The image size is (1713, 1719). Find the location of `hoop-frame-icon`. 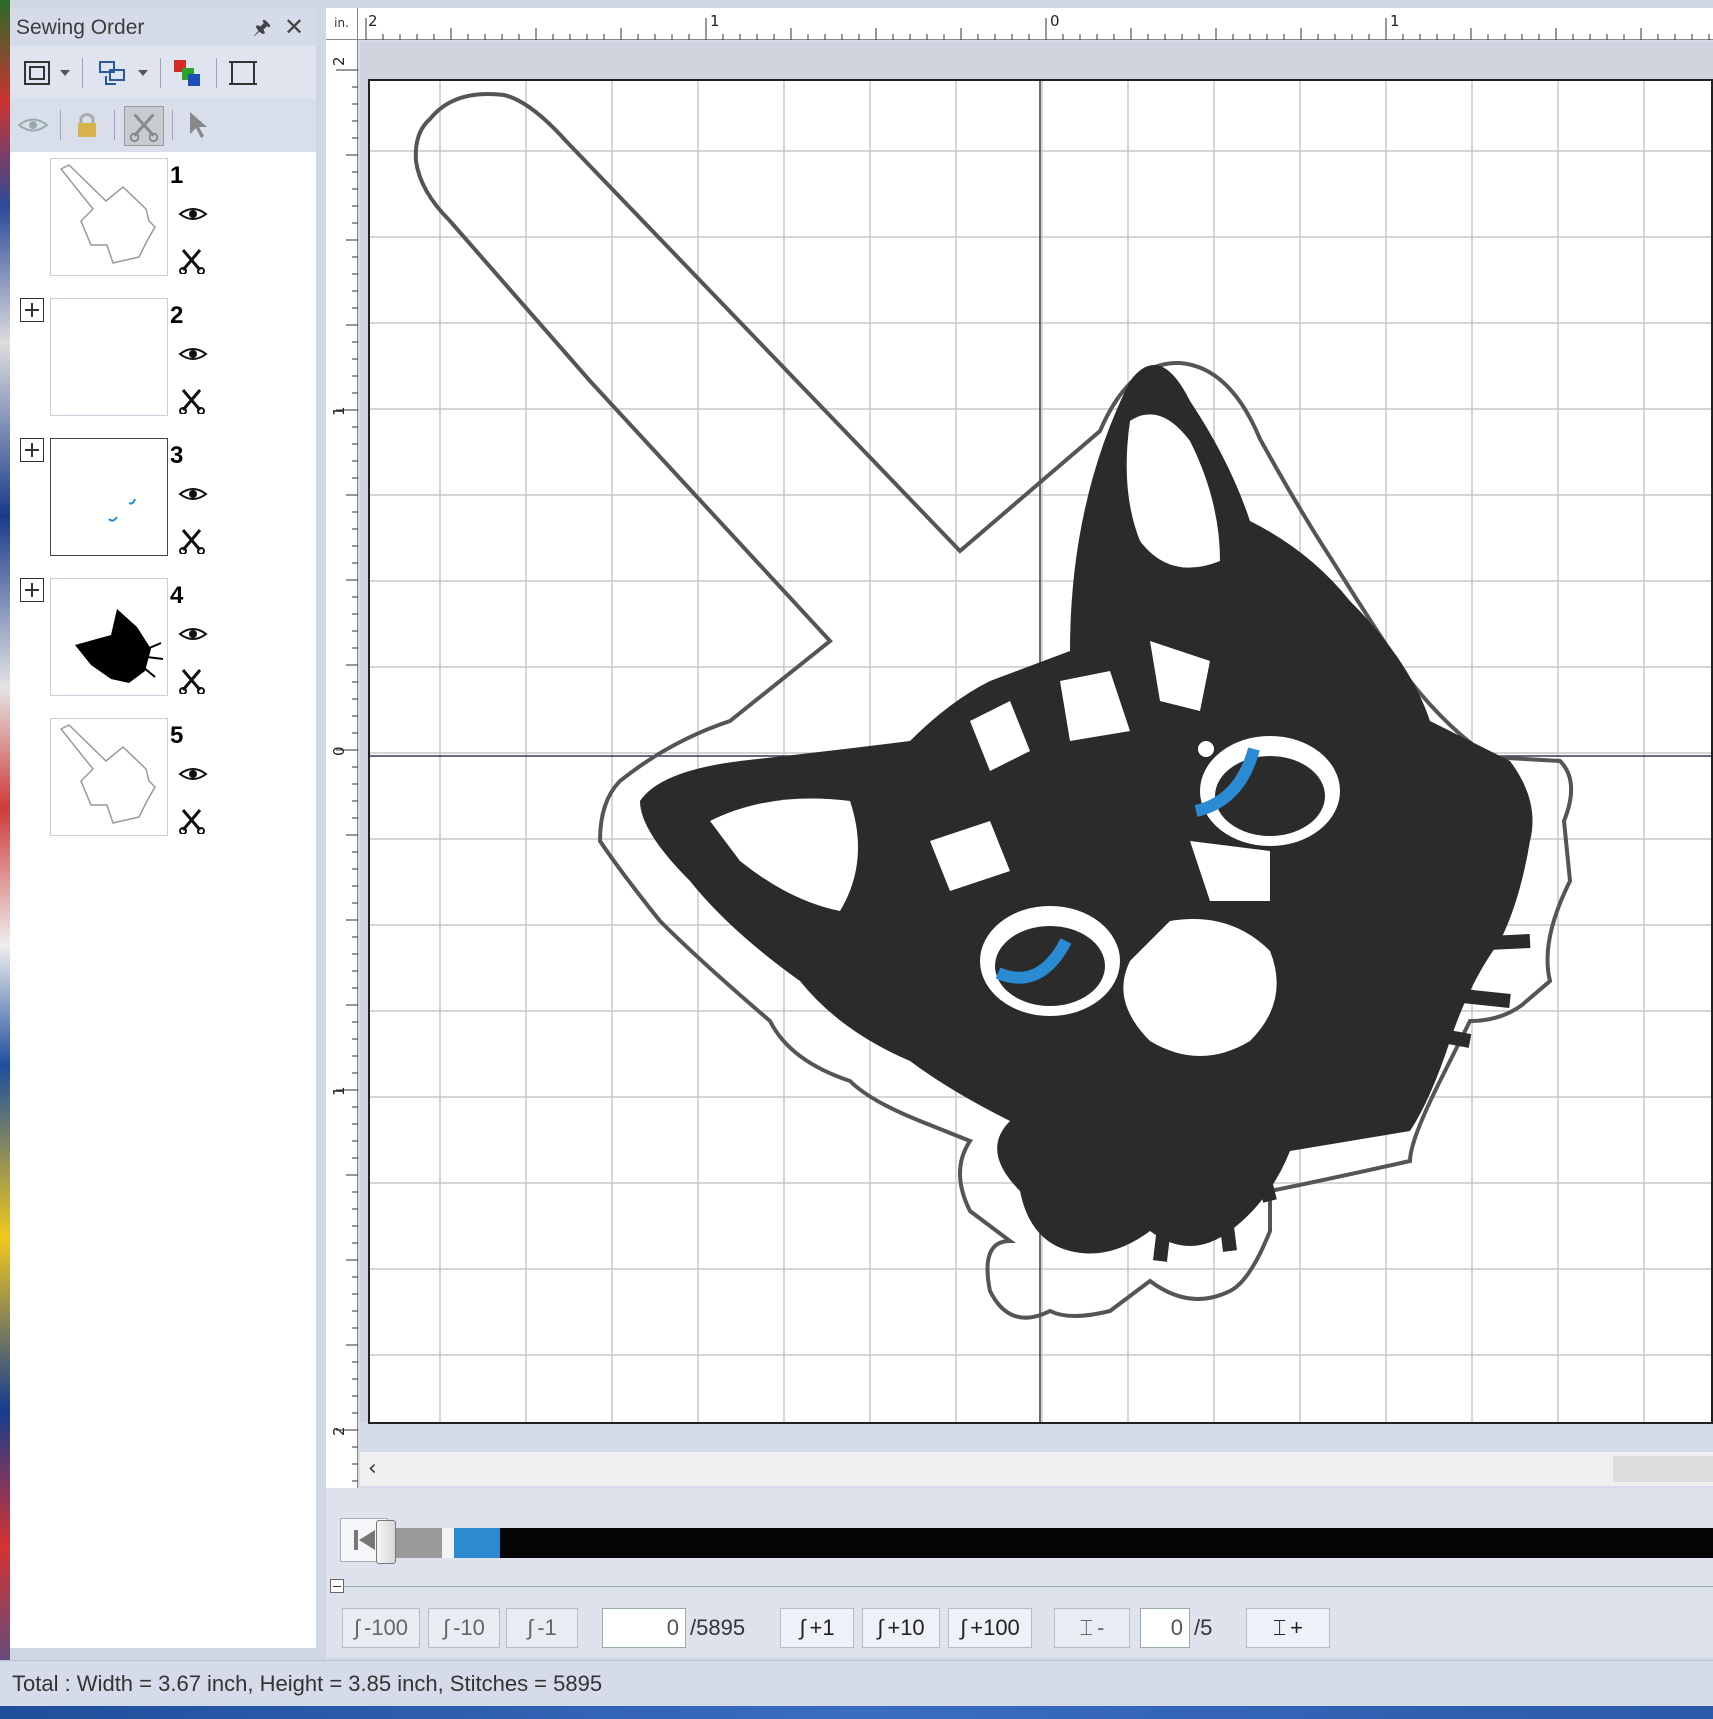

hoop-frame-icon is located at coordinates (243, 73).